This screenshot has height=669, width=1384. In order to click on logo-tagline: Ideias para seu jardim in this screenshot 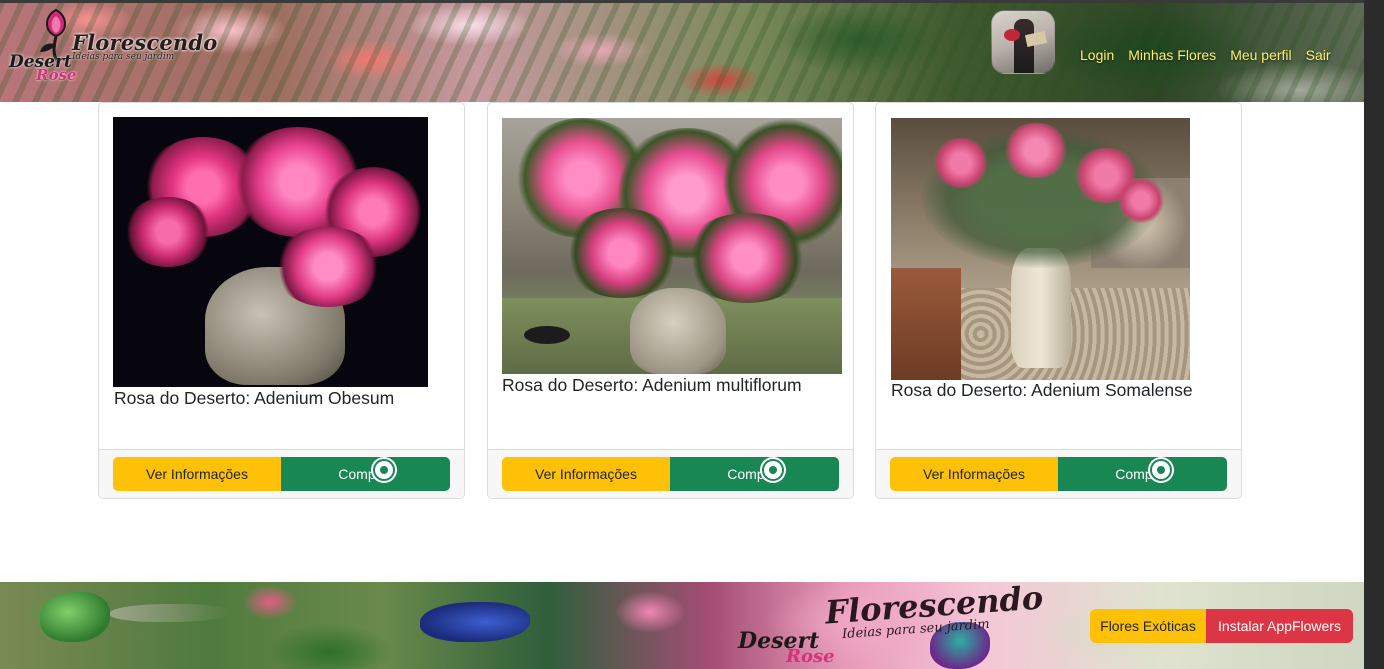, I will do `click(123, 57)`.